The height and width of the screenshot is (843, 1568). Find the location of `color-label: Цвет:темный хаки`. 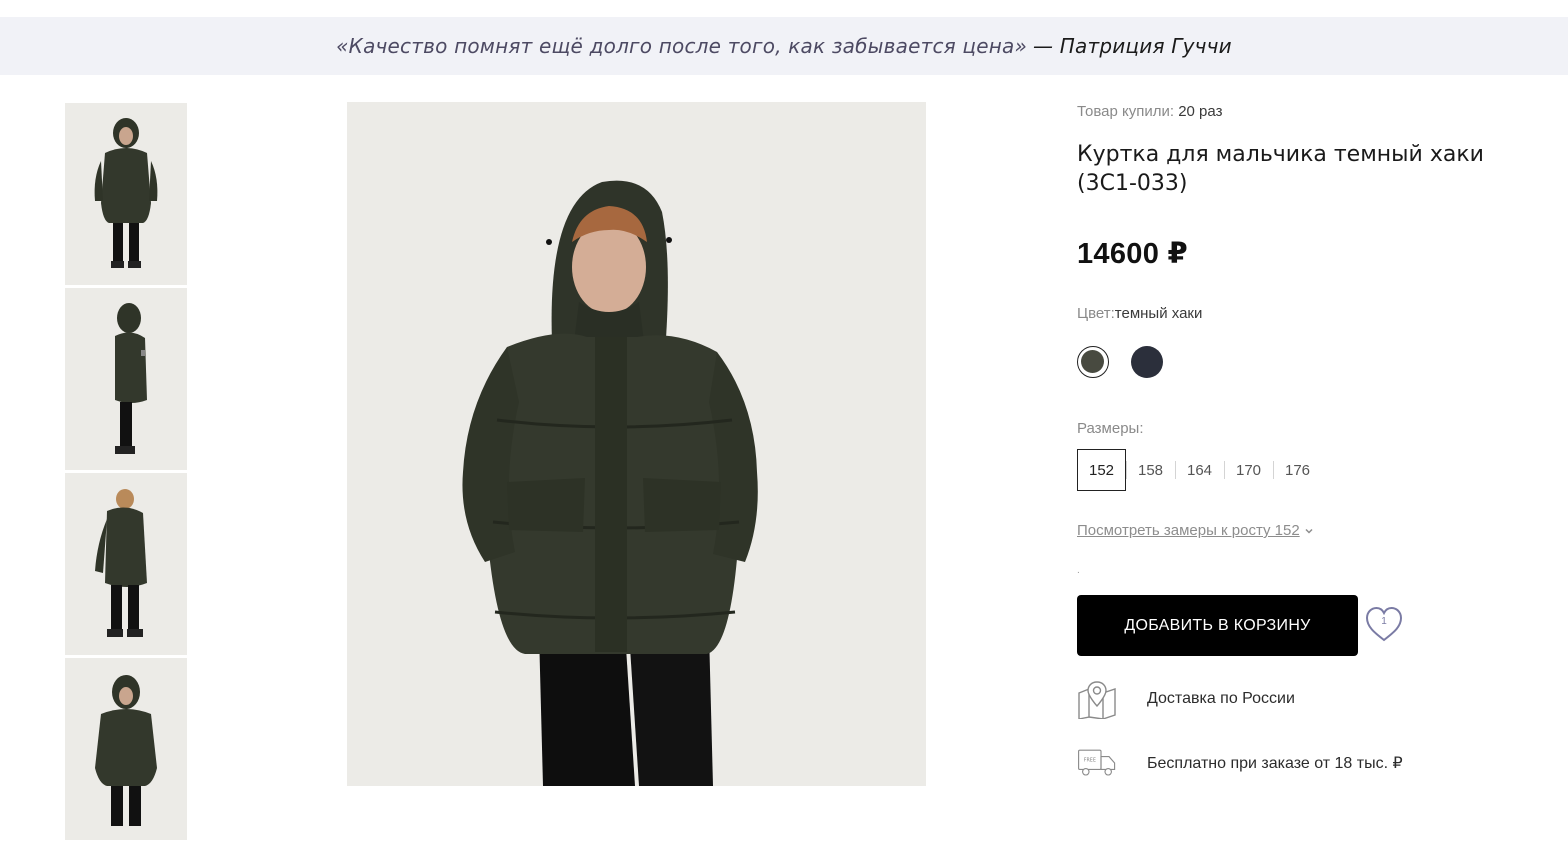

color-label: Цвет:темный хаки is located at coordinates (1139, 313).